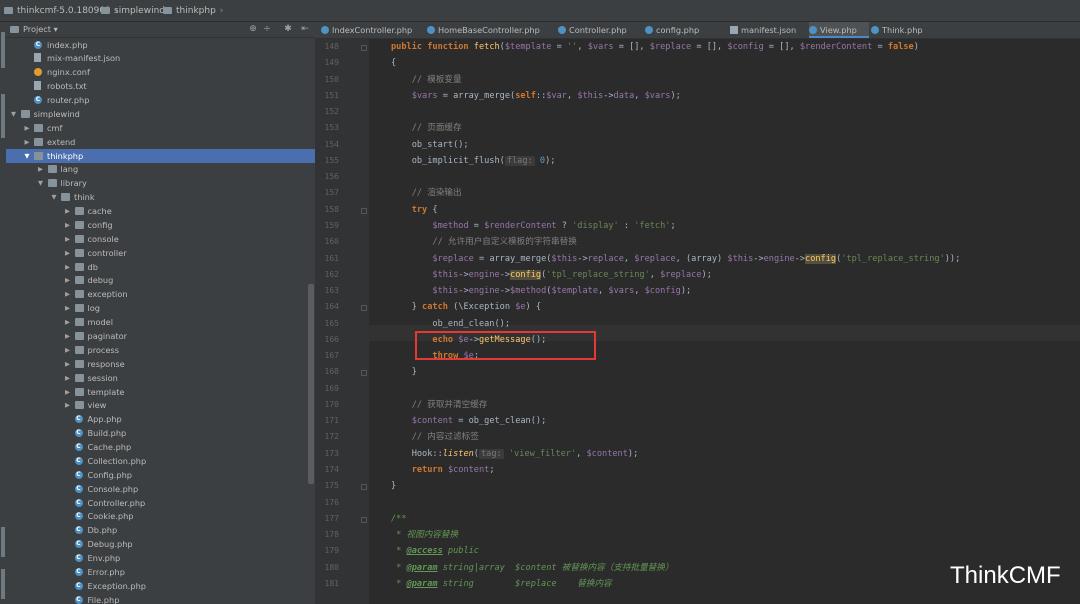 The width and height of the screenshot is (1080, 604). I want to click on tree-item-db-php: C Db.php, so click(160, 530).